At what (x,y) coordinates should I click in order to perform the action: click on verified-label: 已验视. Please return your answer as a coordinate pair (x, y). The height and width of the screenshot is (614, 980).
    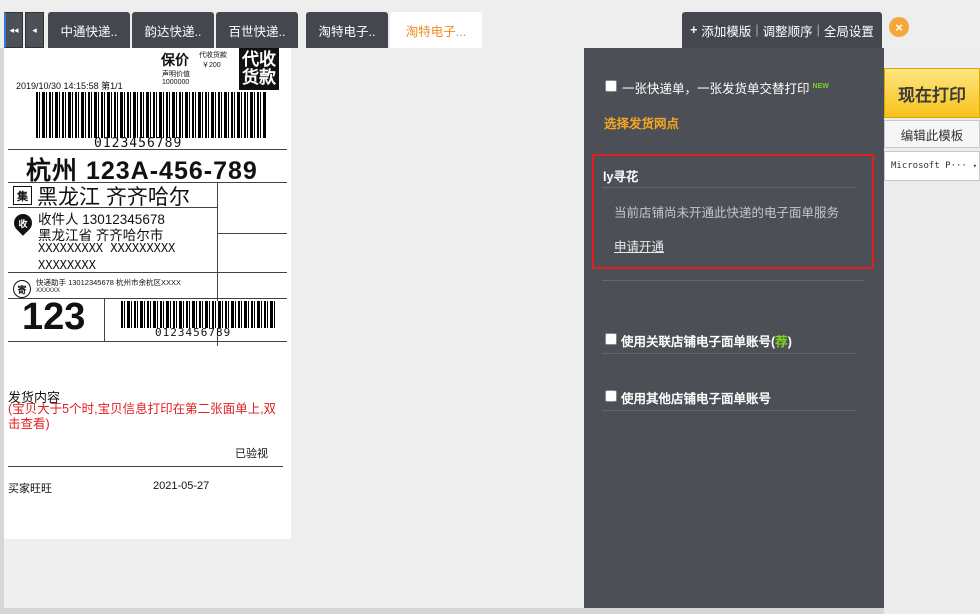
    Looking at the image, I should click on (251, 454).